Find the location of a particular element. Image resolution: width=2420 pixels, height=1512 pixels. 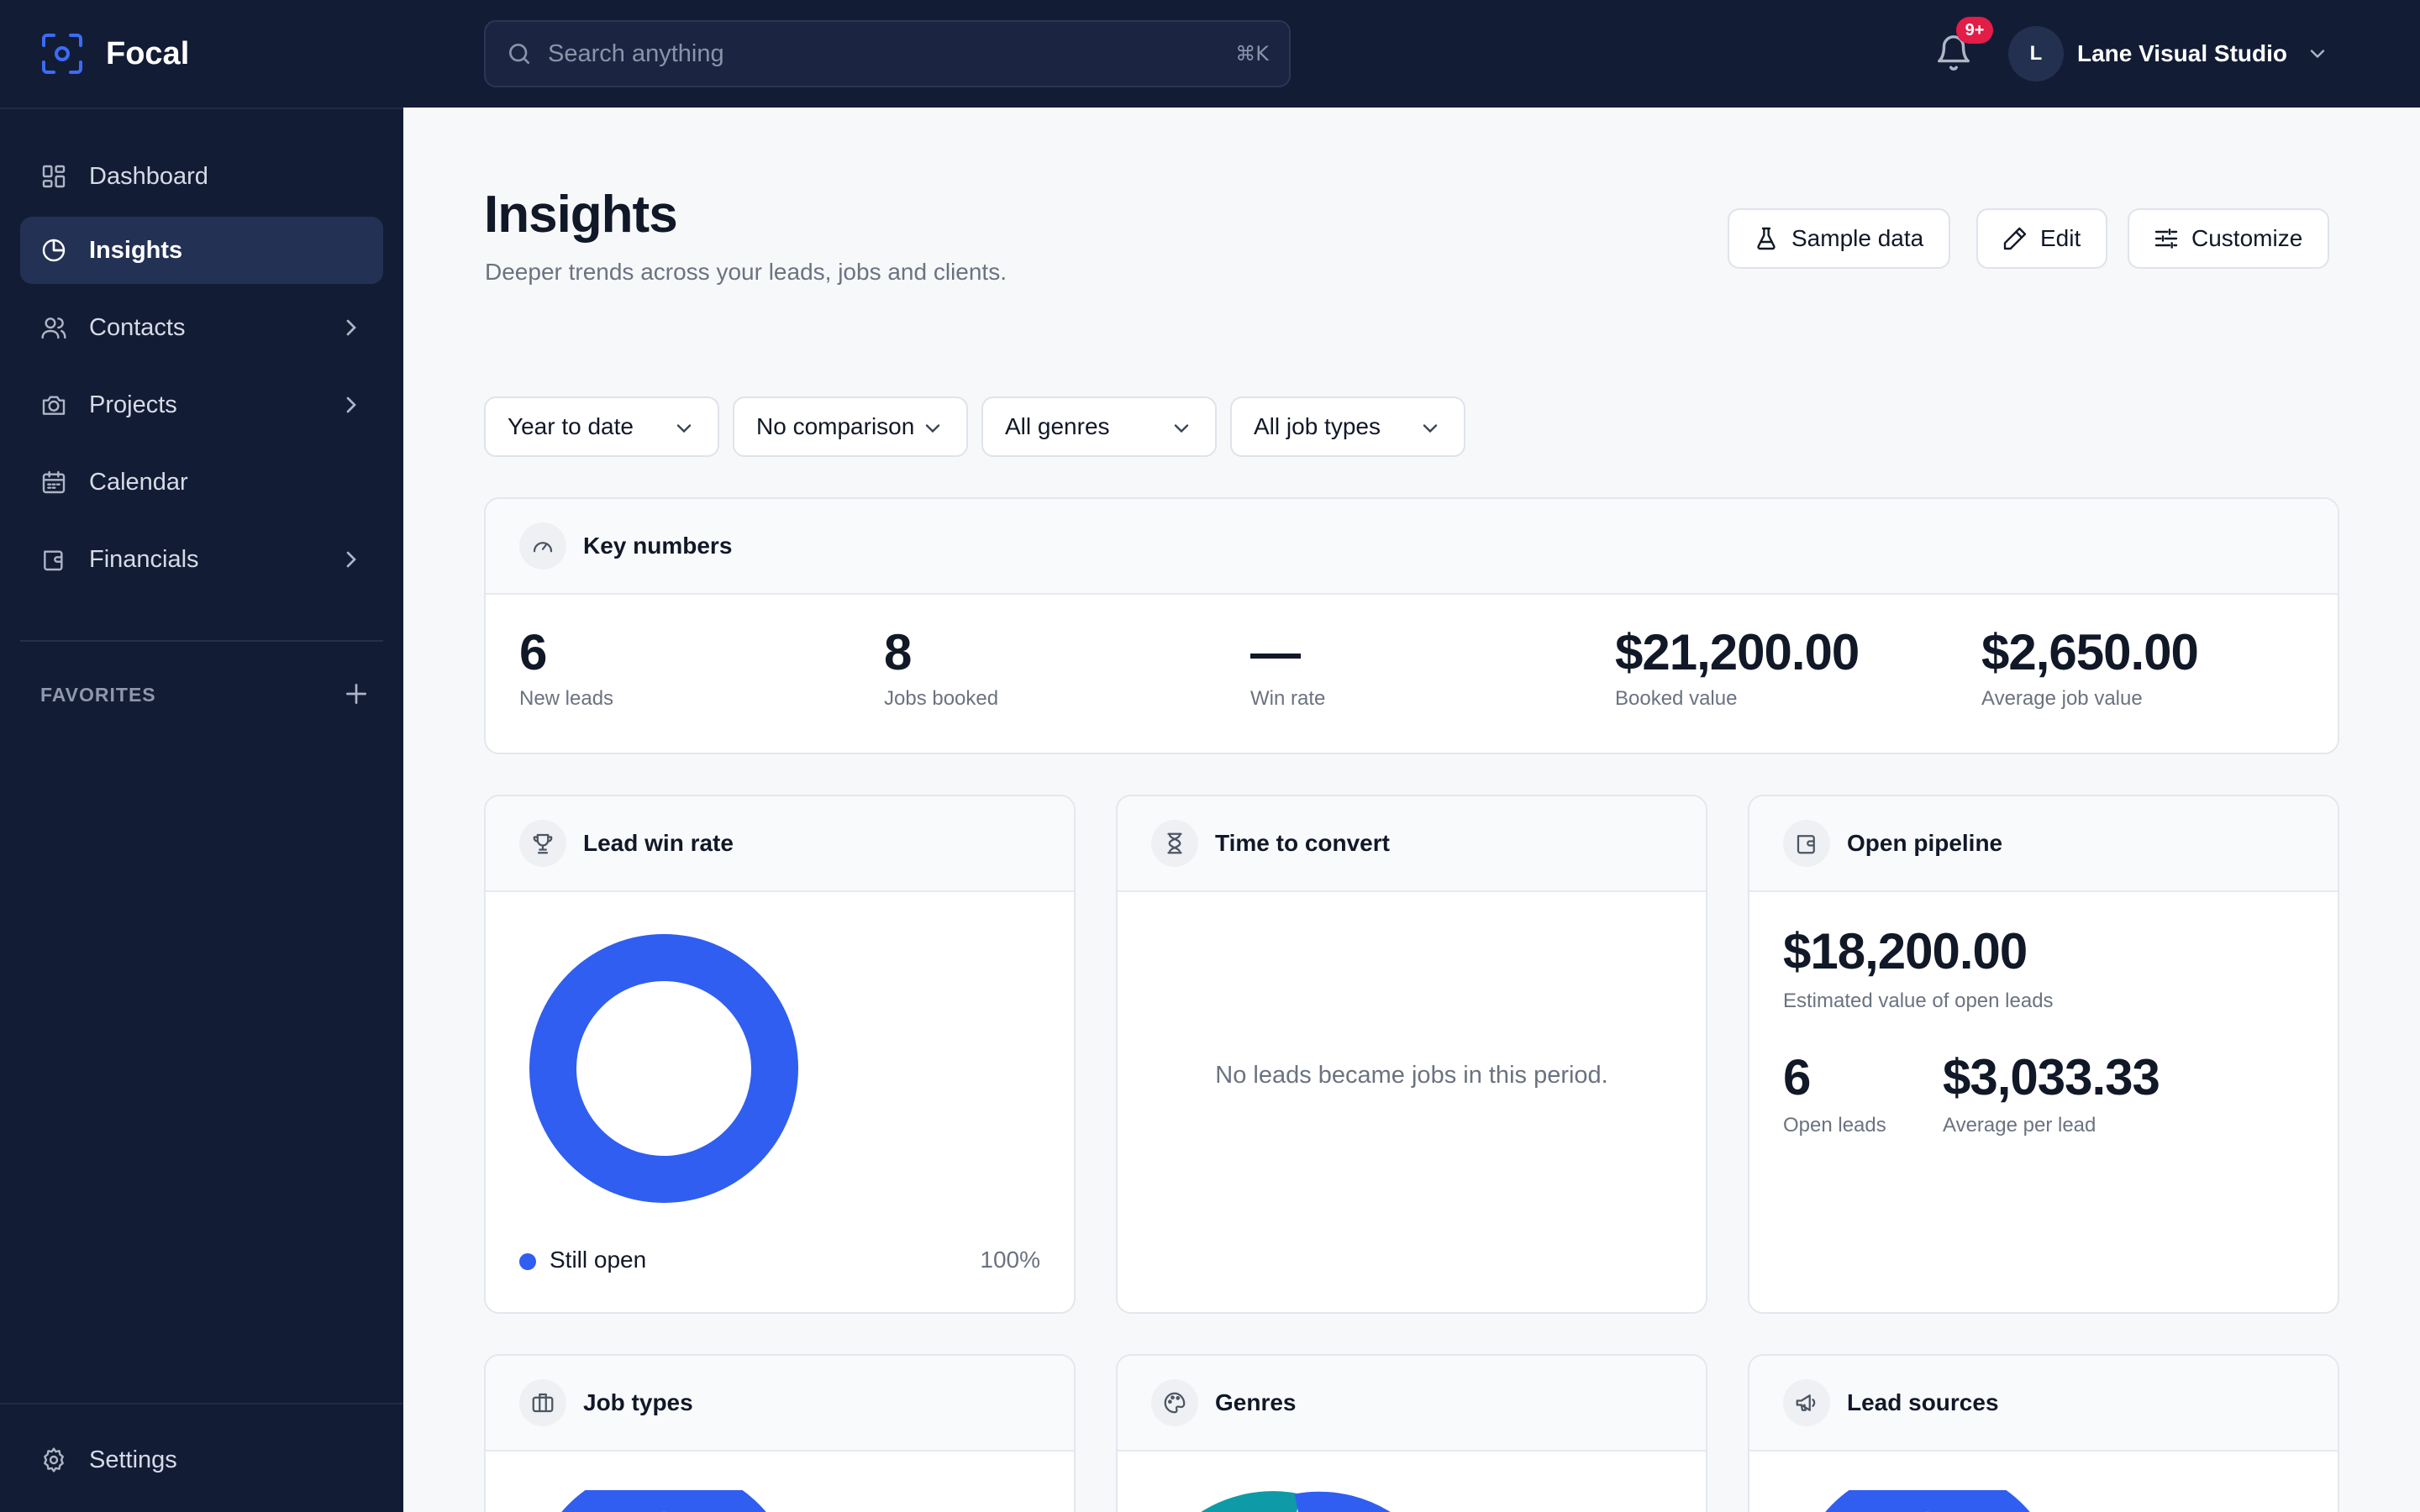

calendar-icon is located at coordinates (54, 482).